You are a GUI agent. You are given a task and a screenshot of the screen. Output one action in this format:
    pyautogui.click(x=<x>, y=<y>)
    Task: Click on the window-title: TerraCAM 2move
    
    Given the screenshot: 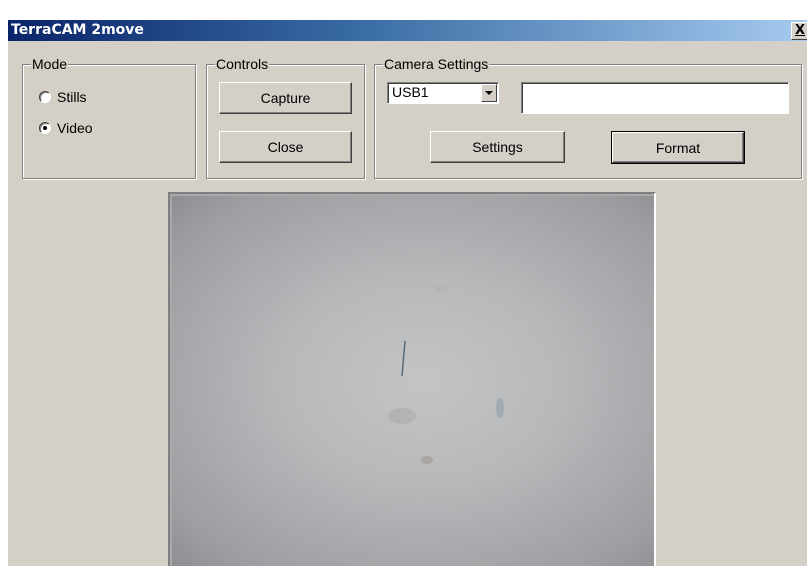 What is the action you would take?
    pyautogui.click(x=77, y=30)
    